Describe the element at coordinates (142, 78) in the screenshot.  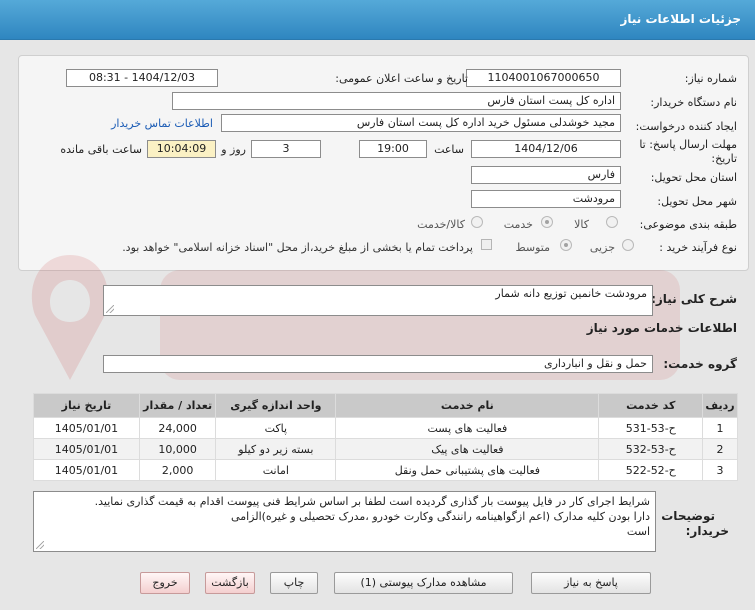
I see `announce-date-field: 1404/12/03 - 08:31` at that location.